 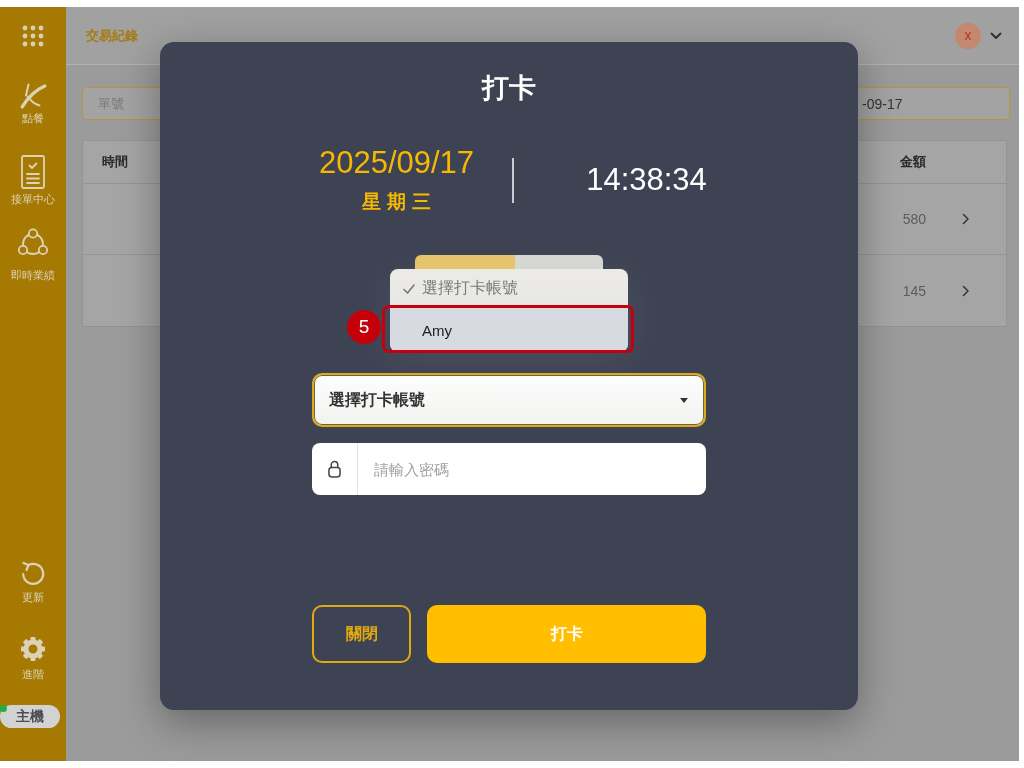 What do you see at coordinates (361, 634) in the screenshot?
I see `close-button: 關閉` at bounding box center [361, 634].